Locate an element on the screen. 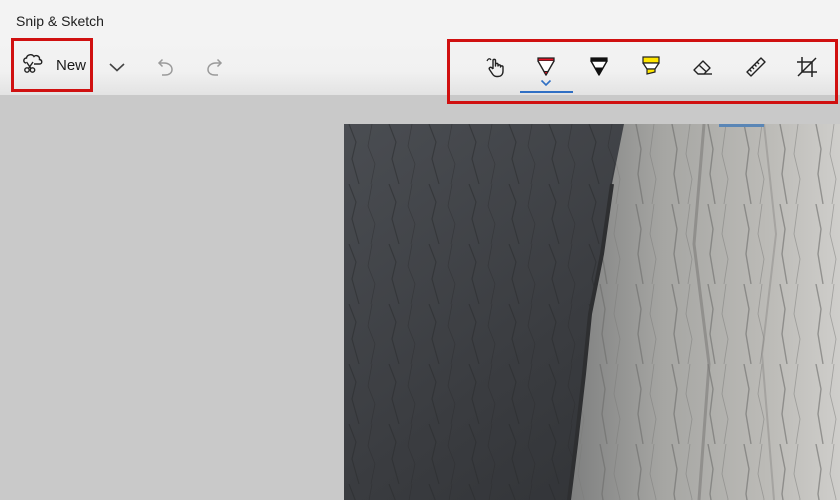 This screenshot has width=840, height=500. active-tool-indicator is located at coordinates (546, 92).